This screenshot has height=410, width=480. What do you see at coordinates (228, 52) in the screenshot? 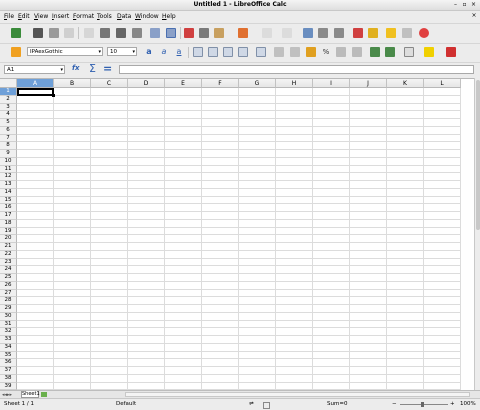
I see `align-right-icon` at bounding box center [228, 52].